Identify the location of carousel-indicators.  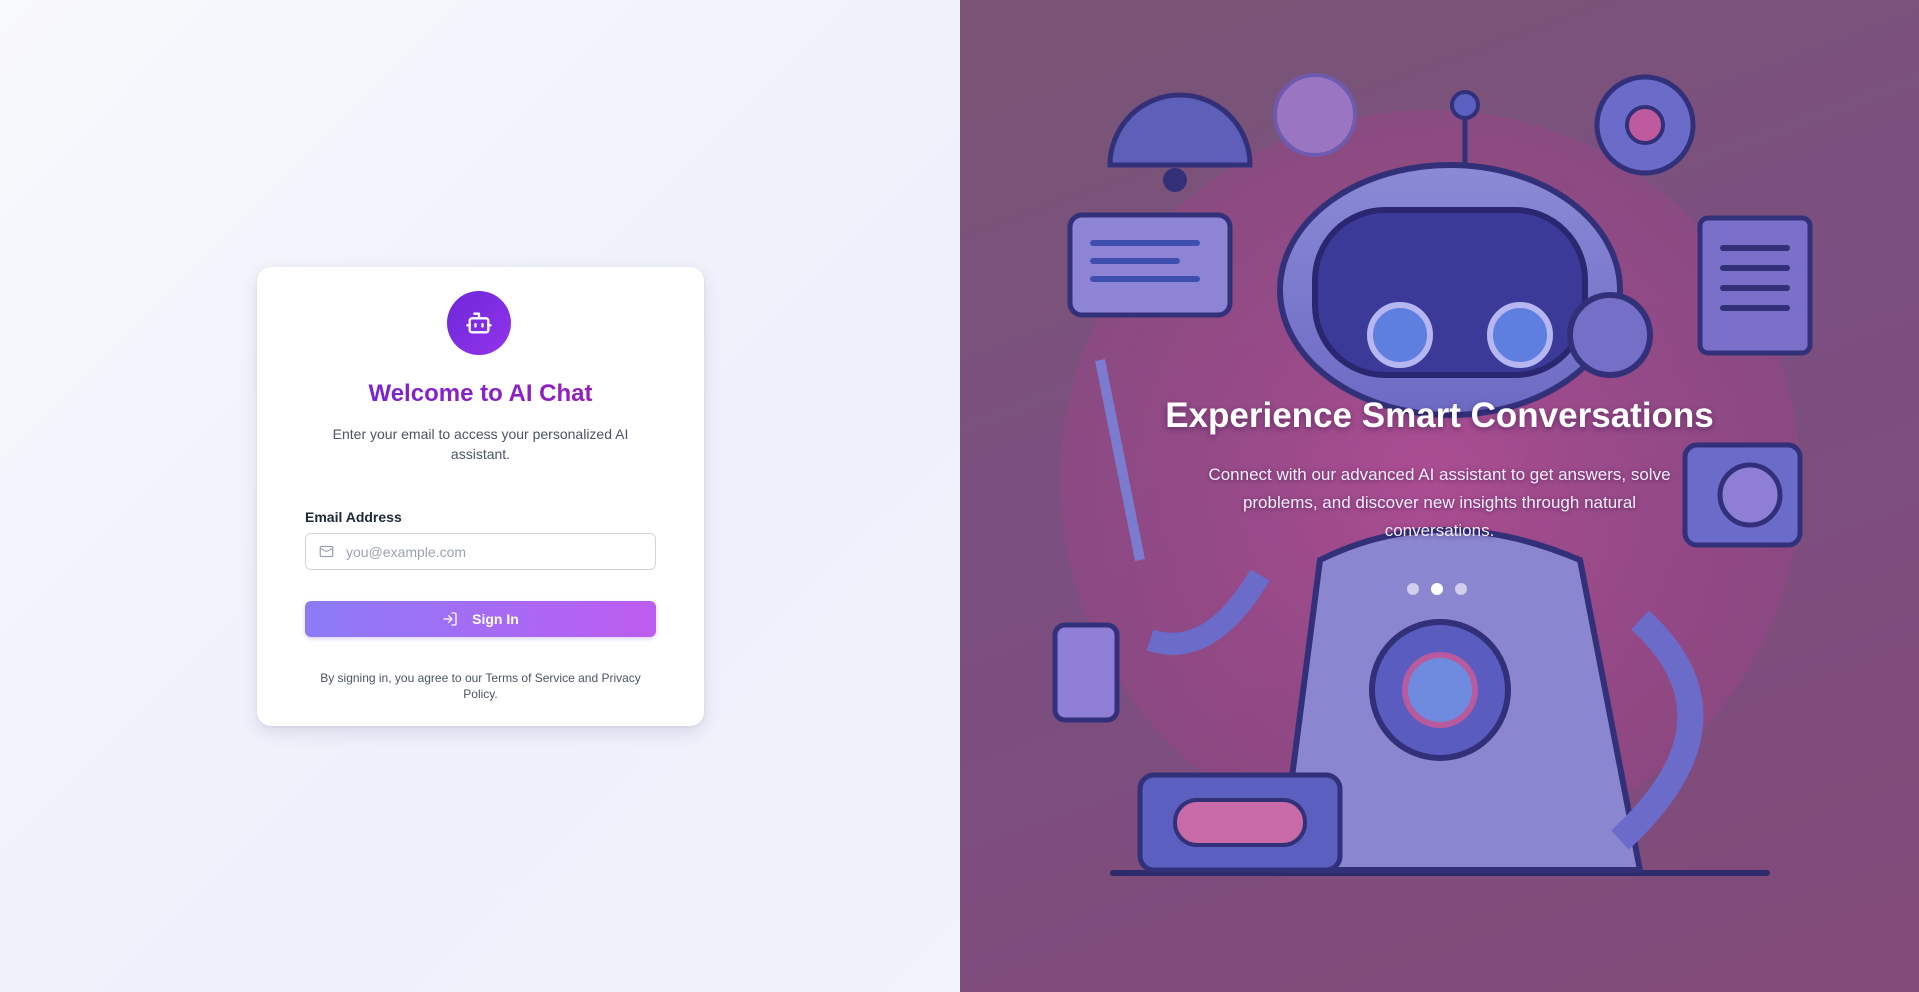
(1437, 589).